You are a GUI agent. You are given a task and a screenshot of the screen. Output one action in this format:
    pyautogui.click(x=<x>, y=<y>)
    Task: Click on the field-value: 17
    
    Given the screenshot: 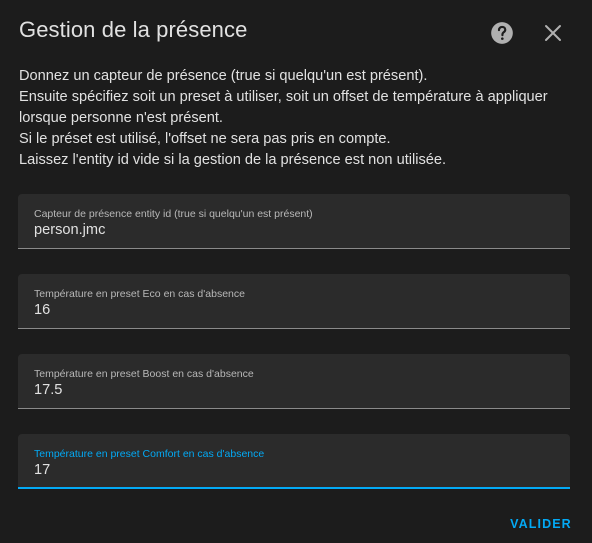 What is the action you would take?
    pyautogui.click(x=42, y=470)
    